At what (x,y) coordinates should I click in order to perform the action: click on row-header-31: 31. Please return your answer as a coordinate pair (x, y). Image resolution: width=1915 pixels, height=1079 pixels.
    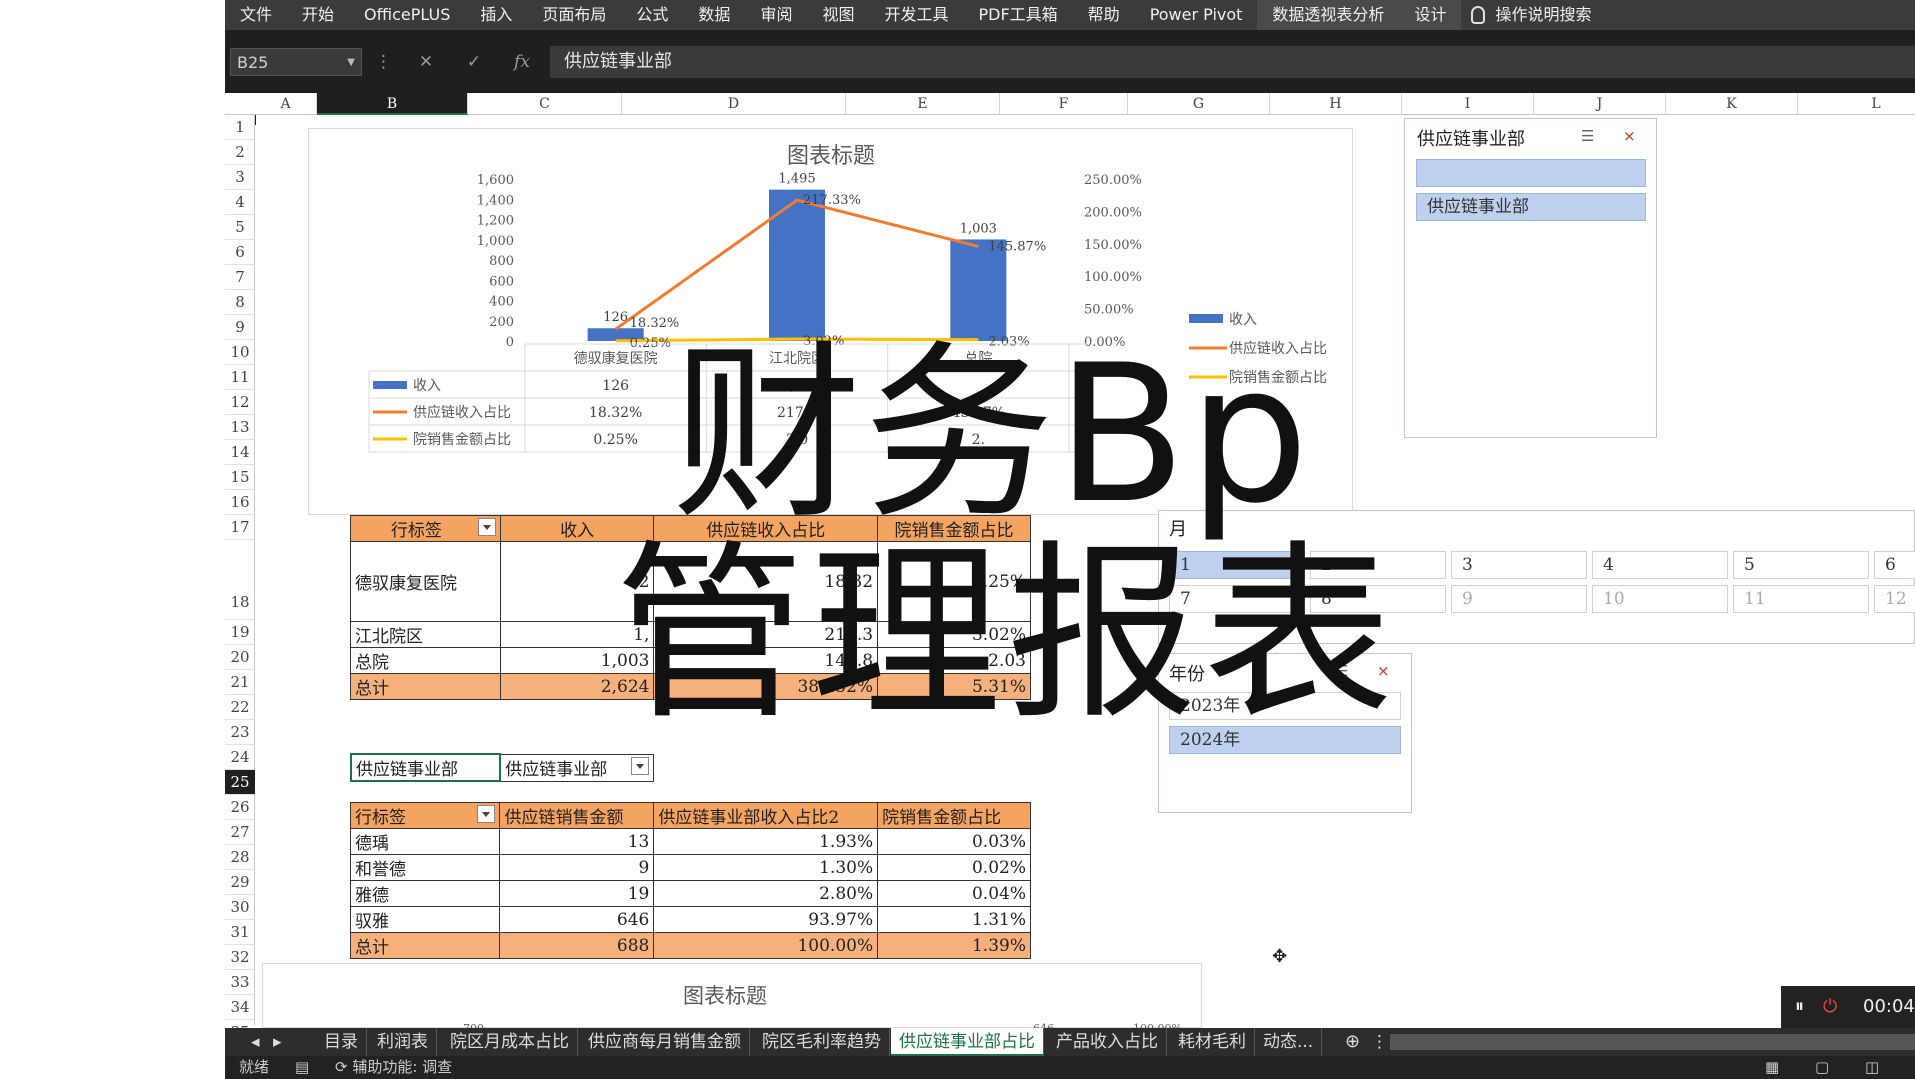
    Looking at the image, I should click on (240, 932).